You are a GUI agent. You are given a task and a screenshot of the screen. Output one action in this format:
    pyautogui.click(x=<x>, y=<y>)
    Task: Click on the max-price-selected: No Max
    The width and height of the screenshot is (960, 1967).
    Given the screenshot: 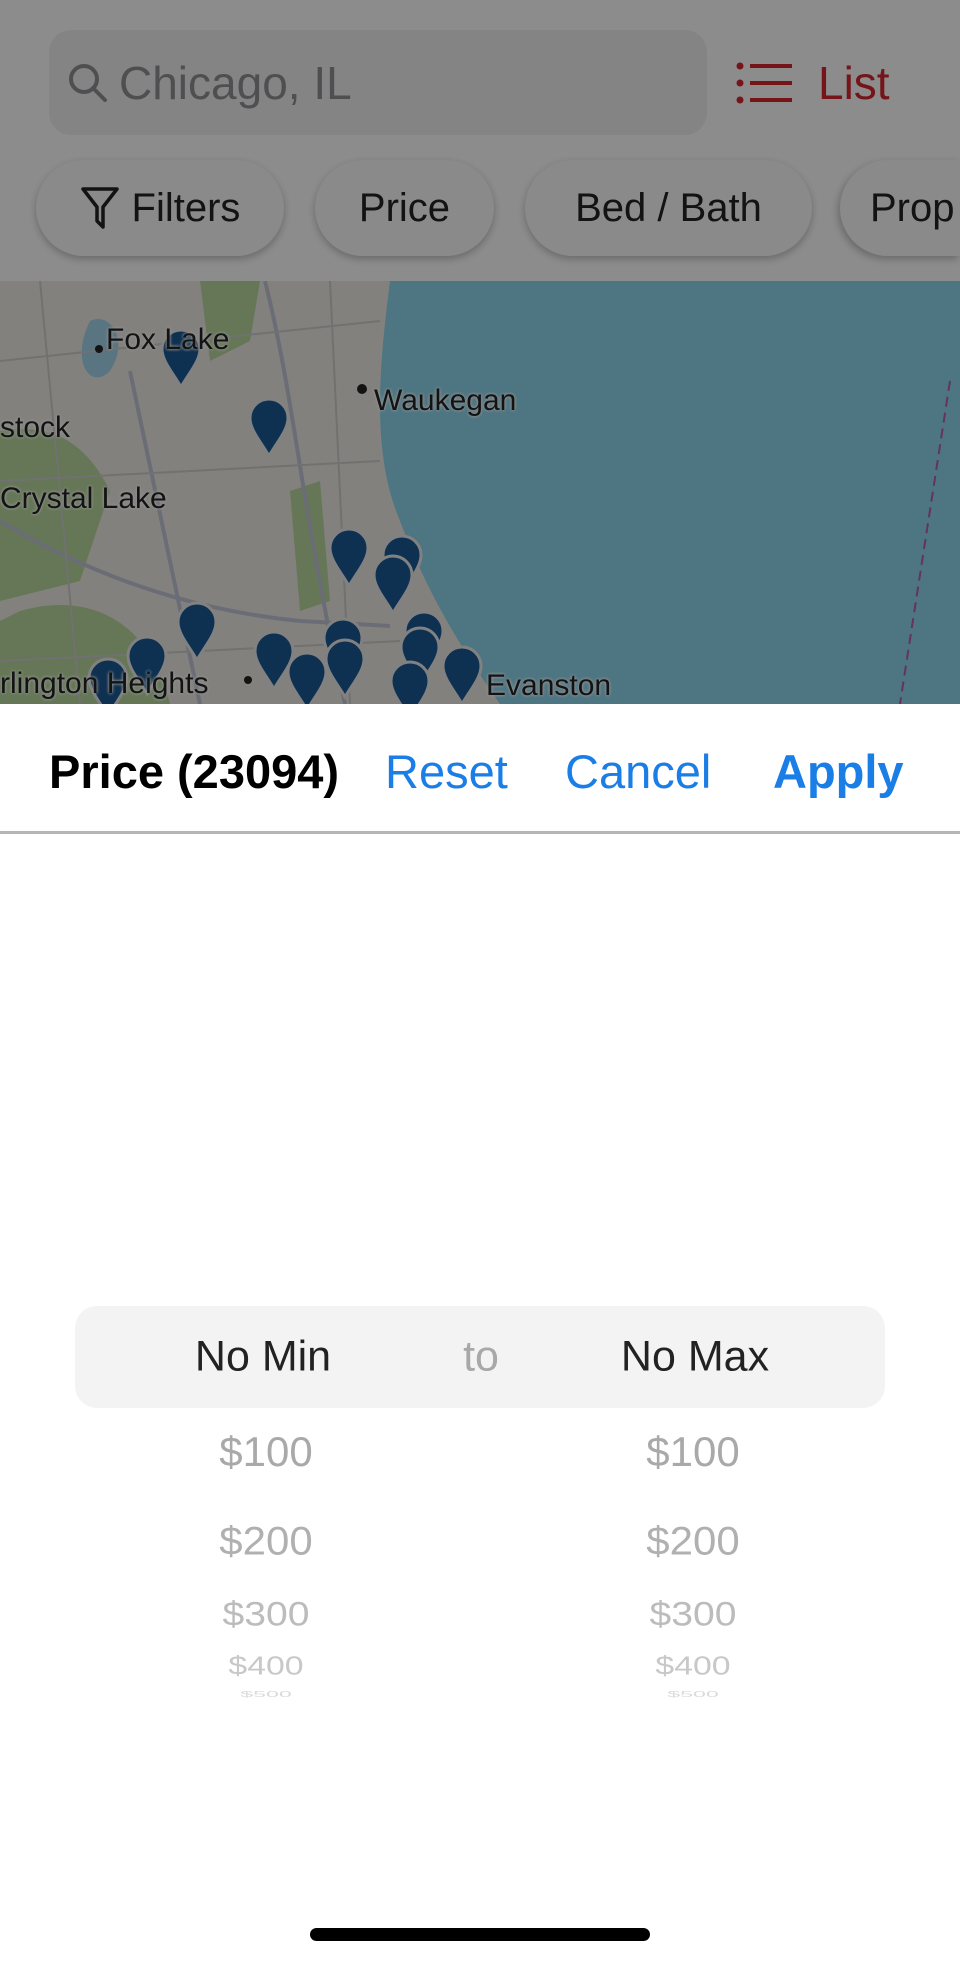 What is the action you would take?
    pyautogui.click(x=695, y=1357)
    